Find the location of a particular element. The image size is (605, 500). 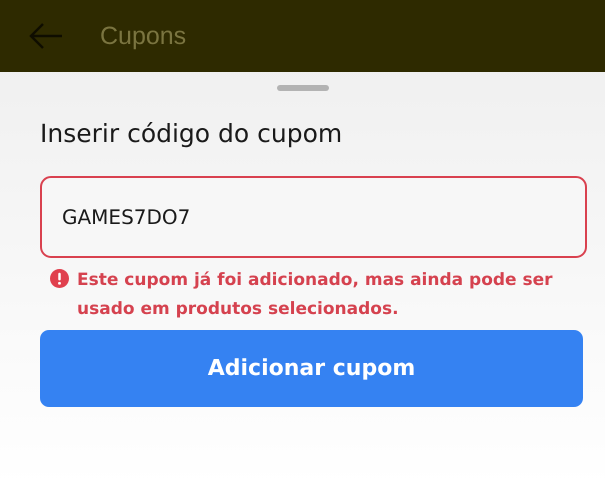

error-icon is located at coordinates (59, 278).